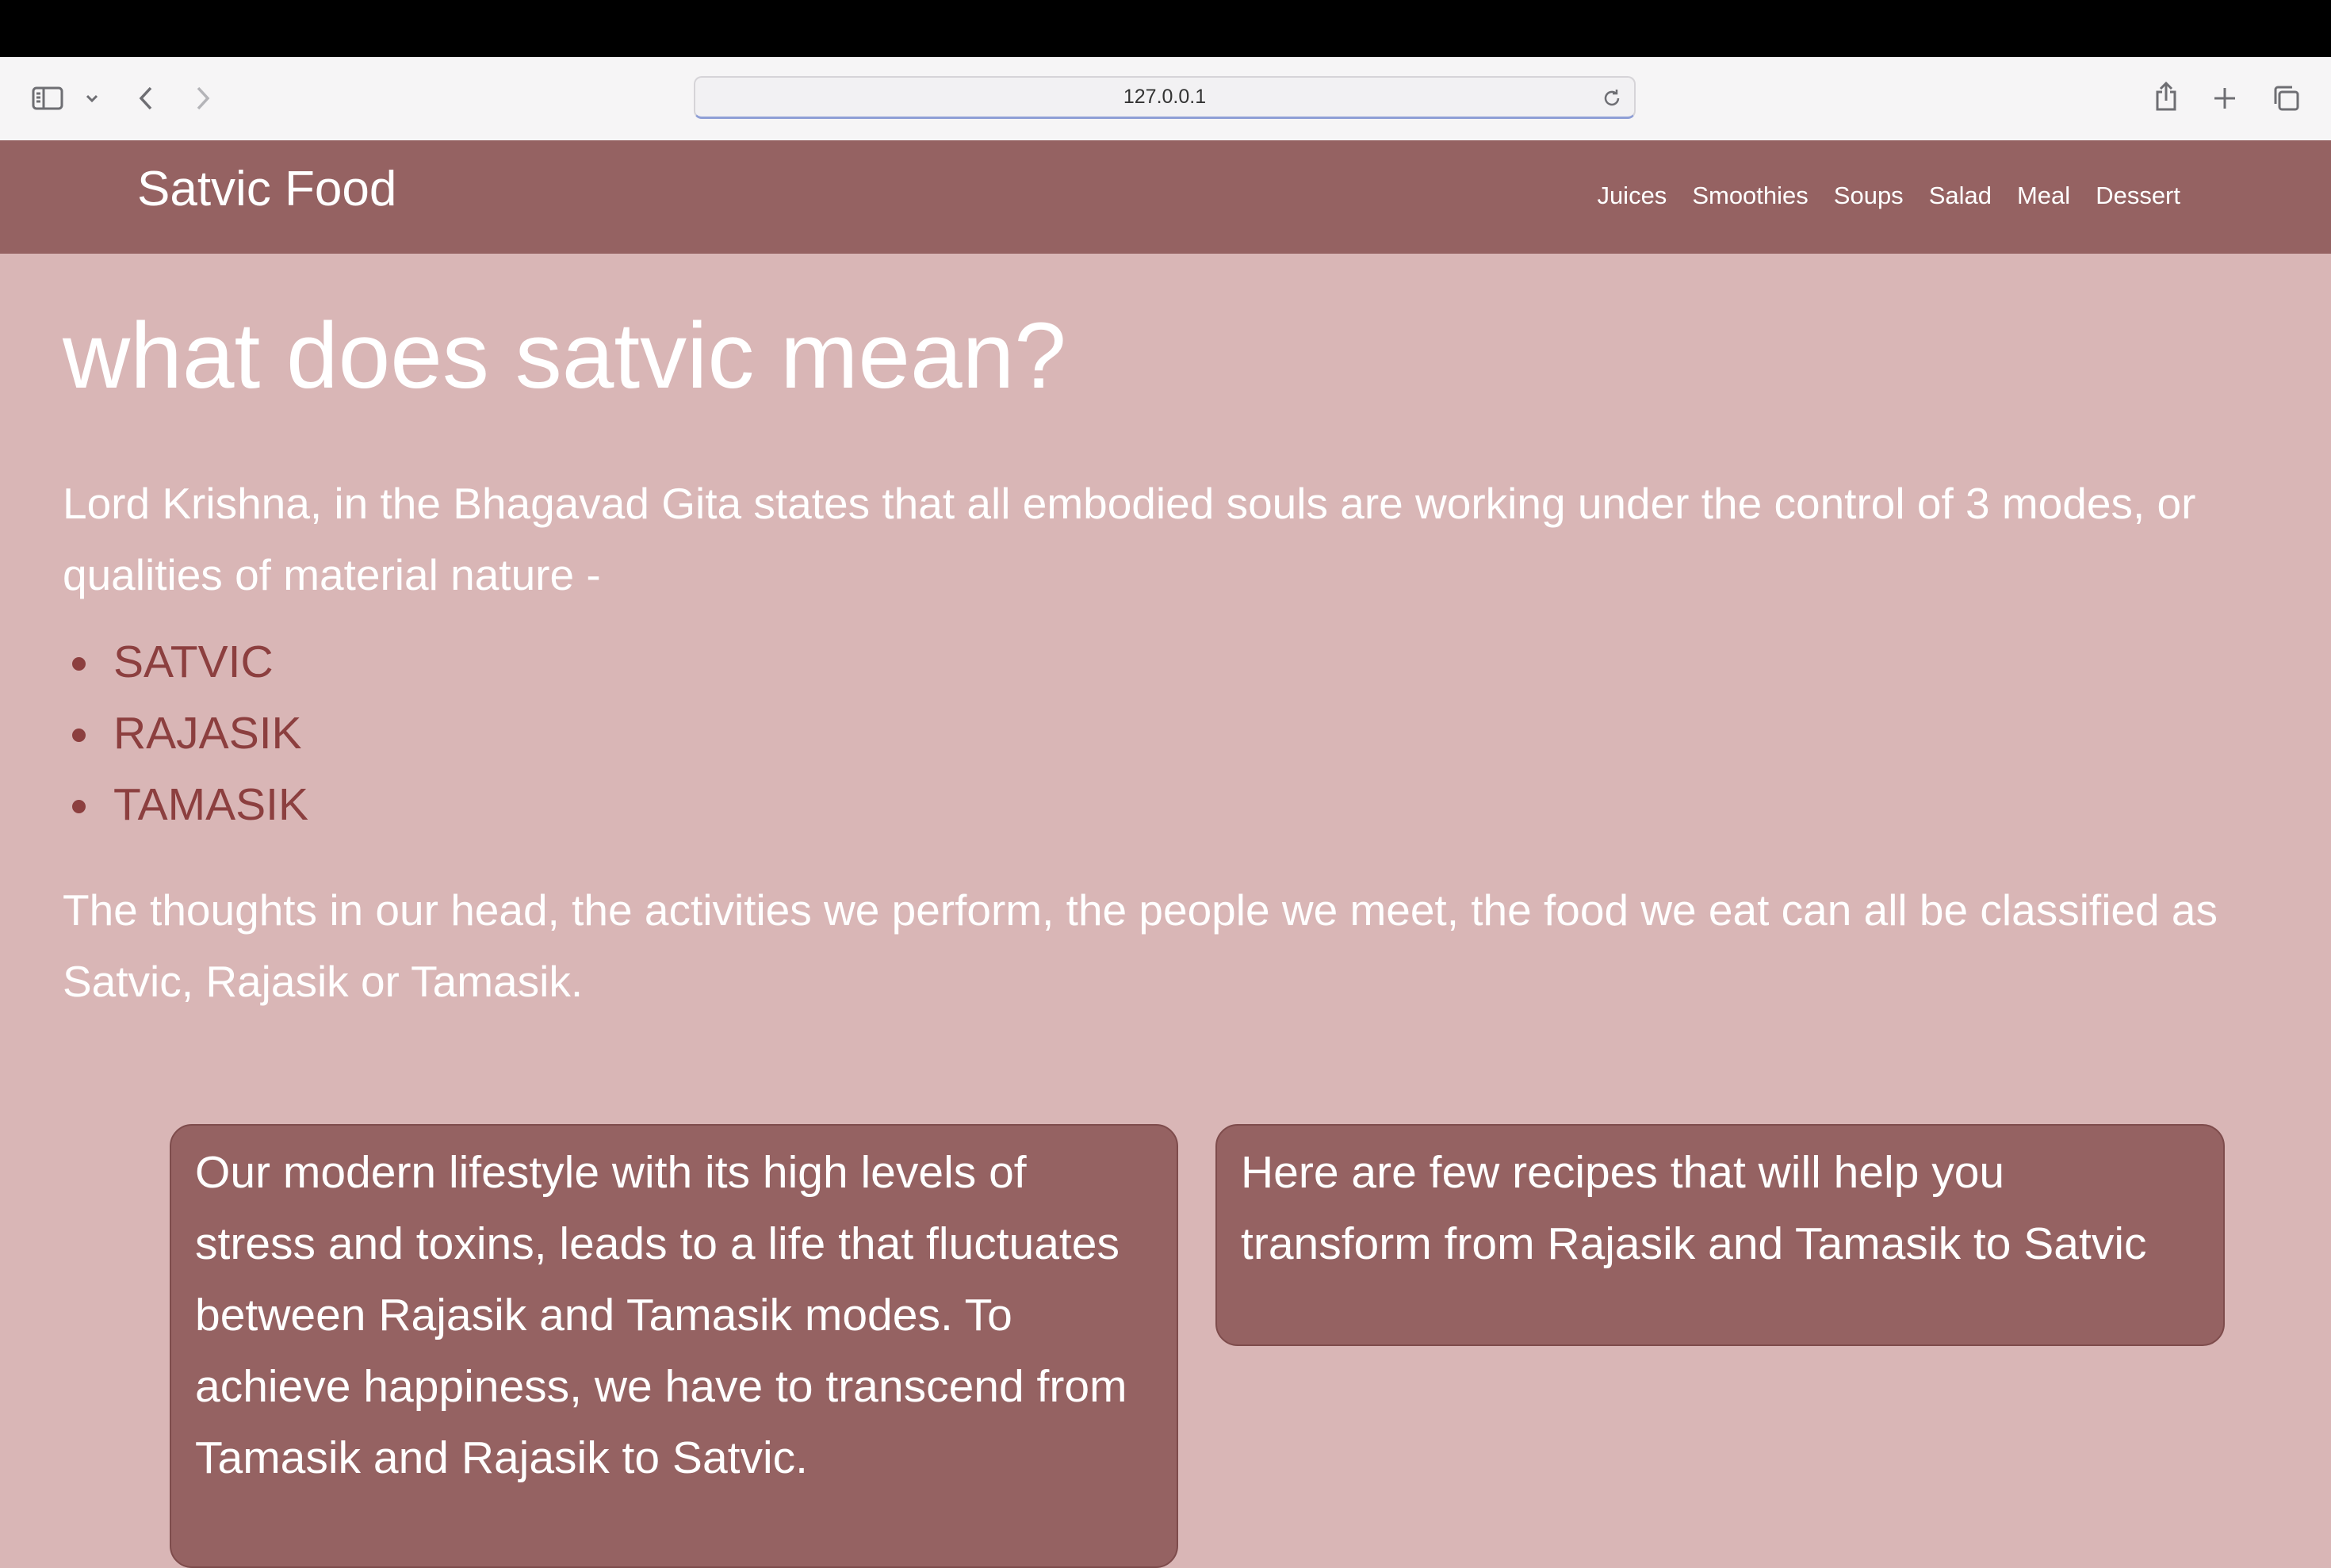 Image resolution: width=2331 pixels, height=1568 pixels. I want to click on forward-icon, so click(203, 98).